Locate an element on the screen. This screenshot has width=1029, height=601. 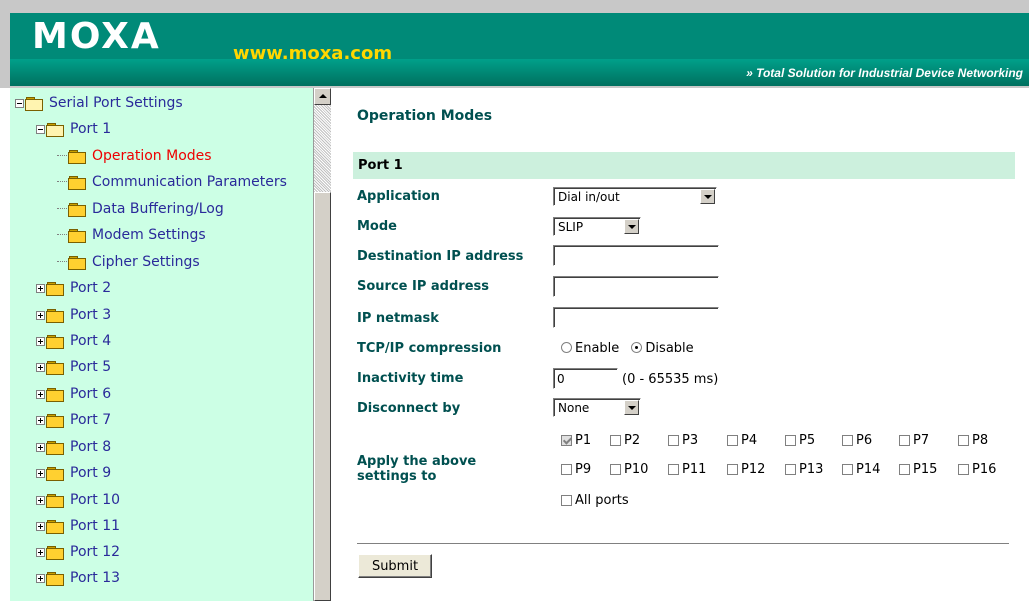
tree-item-port-8: Port 8 is located at coordinates (73, 447).